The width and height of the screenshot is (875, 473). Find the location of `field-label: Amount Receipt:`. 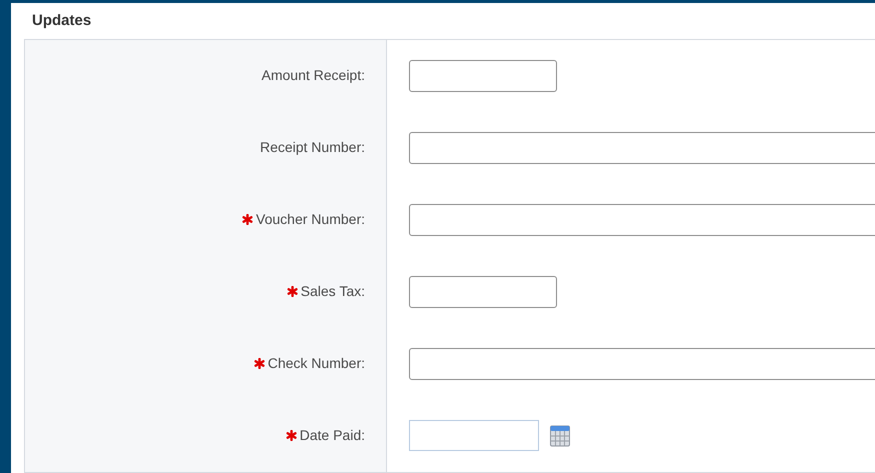

field-label: Amount Receipt: is located at coordinates (313, 75).